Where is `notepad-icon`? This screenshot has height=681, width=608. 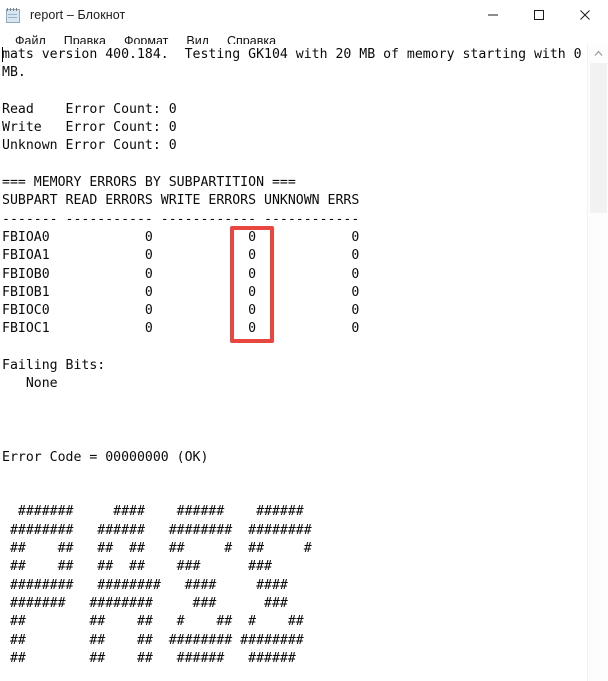 notepad-icon is located at coordinates (13, 15).